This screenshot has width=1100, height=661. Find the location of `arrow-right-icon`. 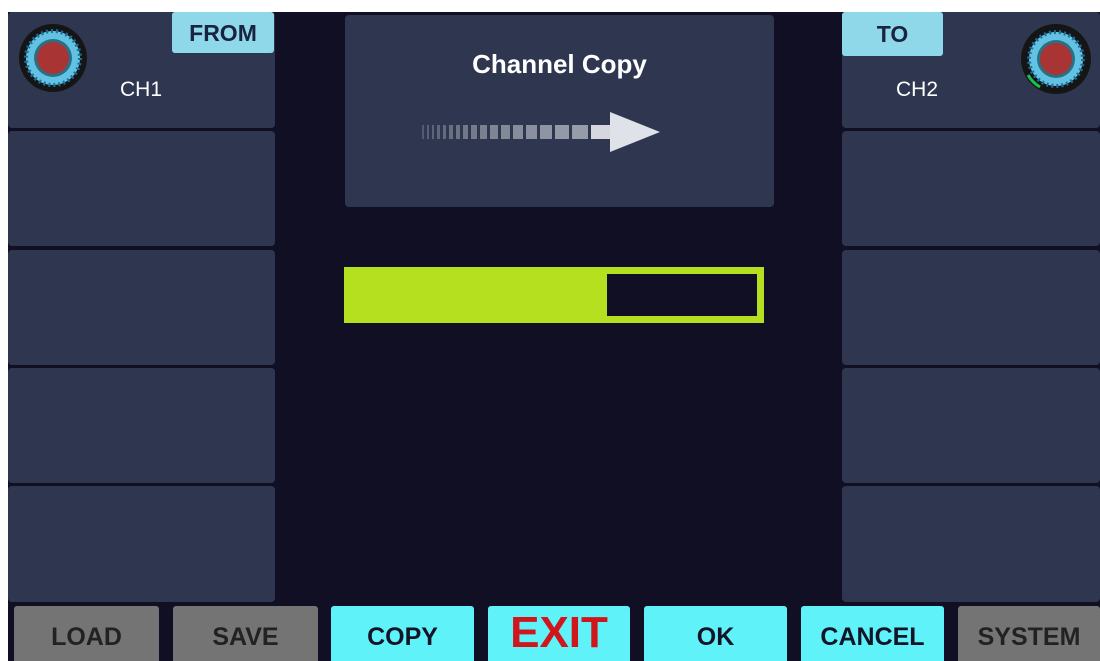

arrow-right-icon is located at coordinates (541, 132).